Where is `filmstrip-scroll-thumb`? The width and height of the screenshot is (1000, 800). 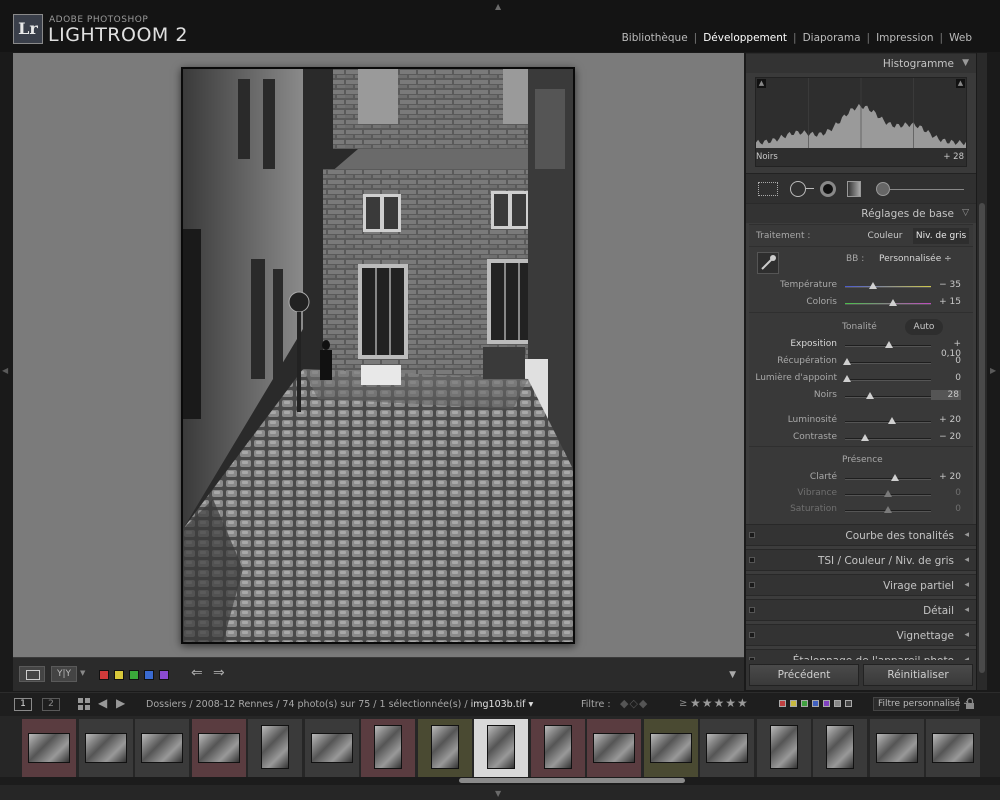
filmstrip-scroll-thumb is located at coordinates (572, 780).